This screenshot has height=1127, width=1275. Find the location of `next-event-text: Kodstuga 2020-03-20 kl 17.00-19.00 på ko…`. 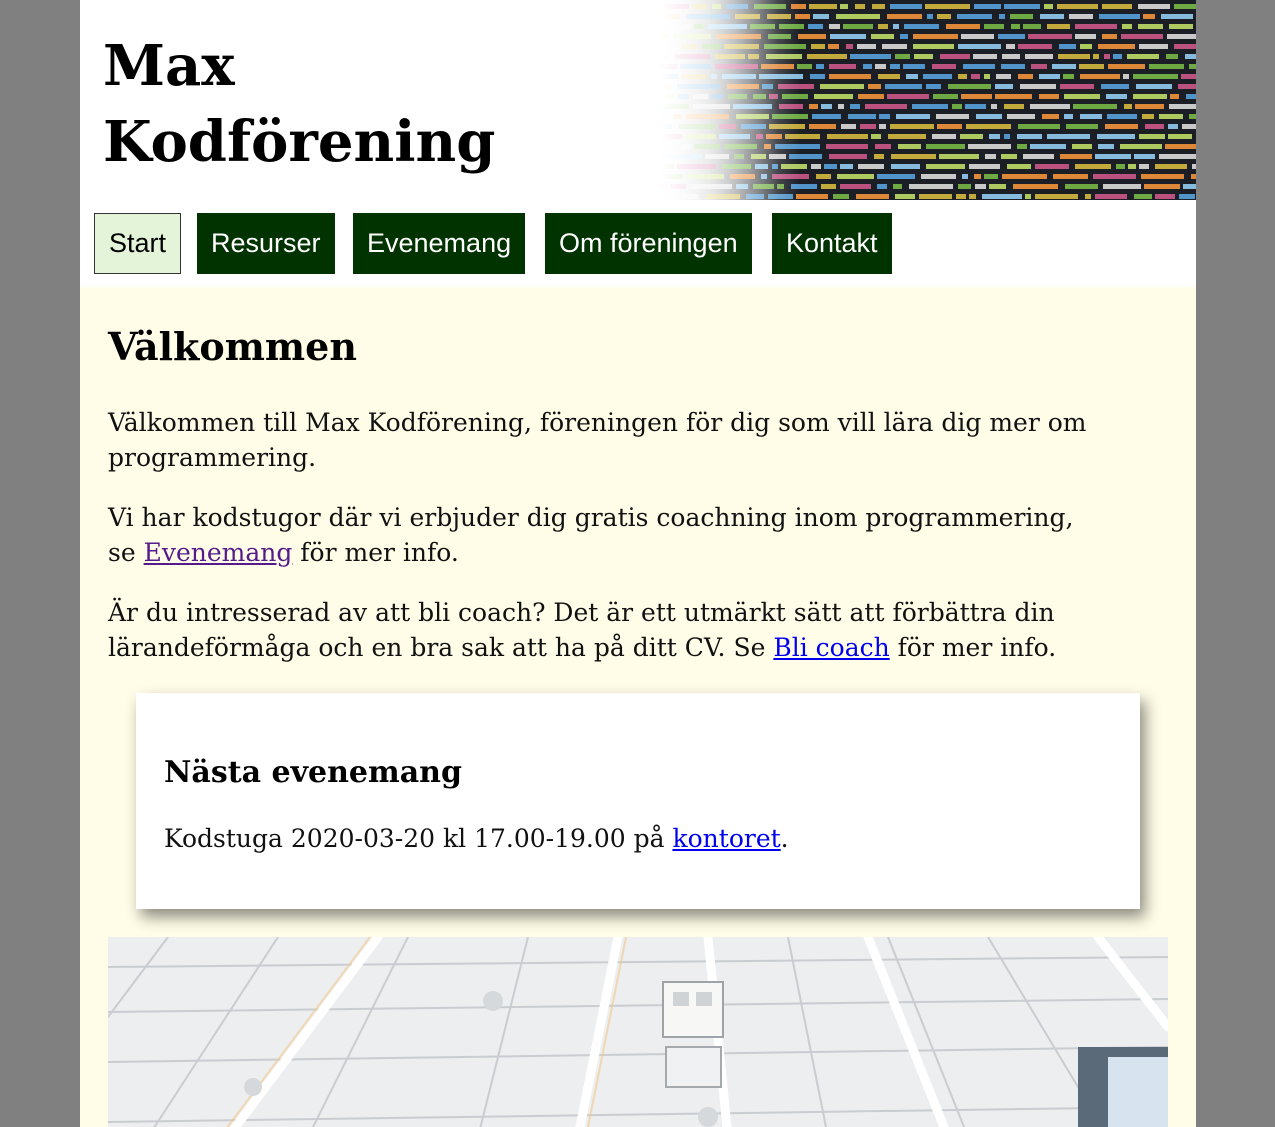

next-event-text: Kodstuga 2020-03-20 kl 17.00-19.00 på ko… is located at coordinates (476, 838).